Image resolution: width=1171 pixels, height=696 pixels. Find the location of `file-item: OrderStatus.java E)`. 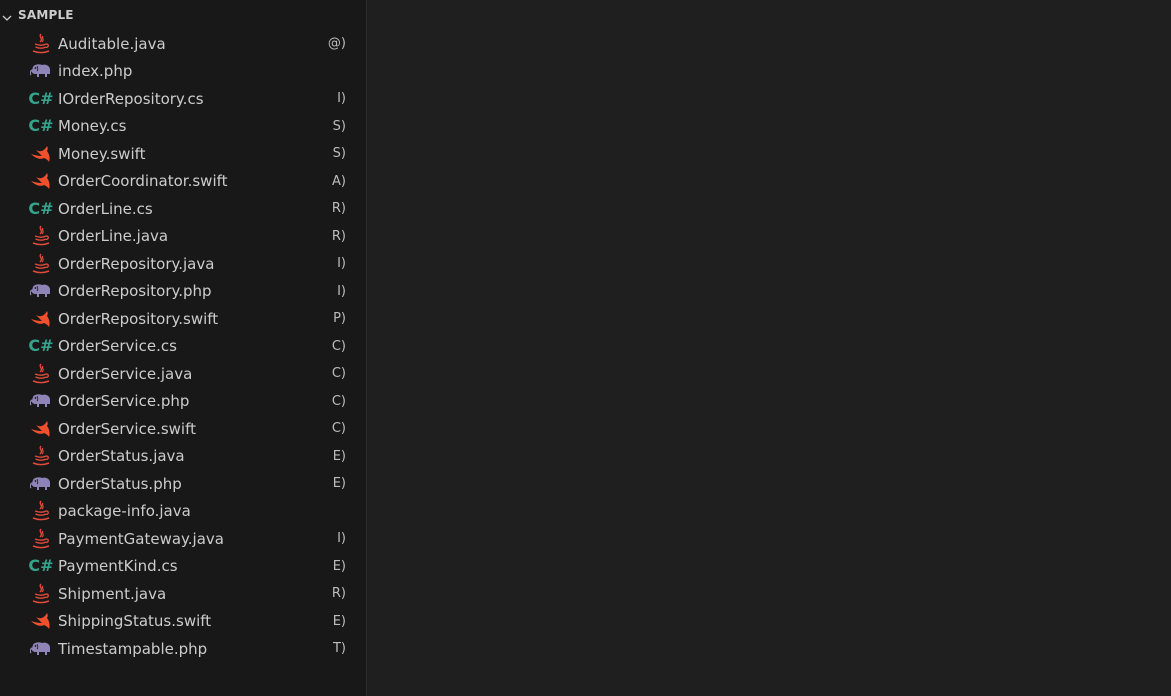

file-item: OrderStatus.java E) is located at coordinates (183, 457).